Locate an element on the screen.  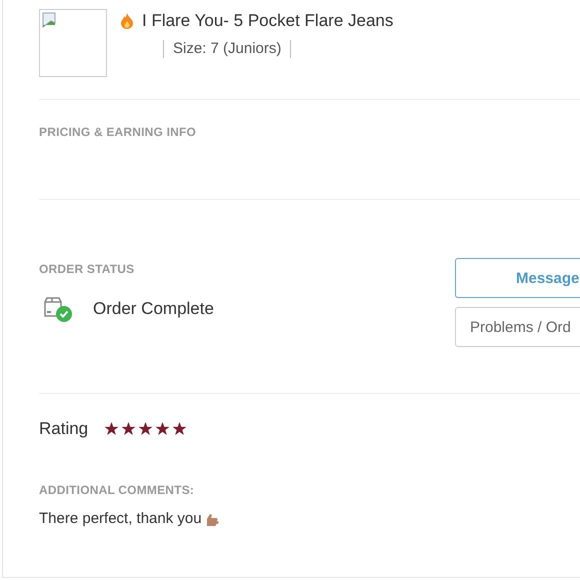
box-check-icon is located at coordinates (58, 309).